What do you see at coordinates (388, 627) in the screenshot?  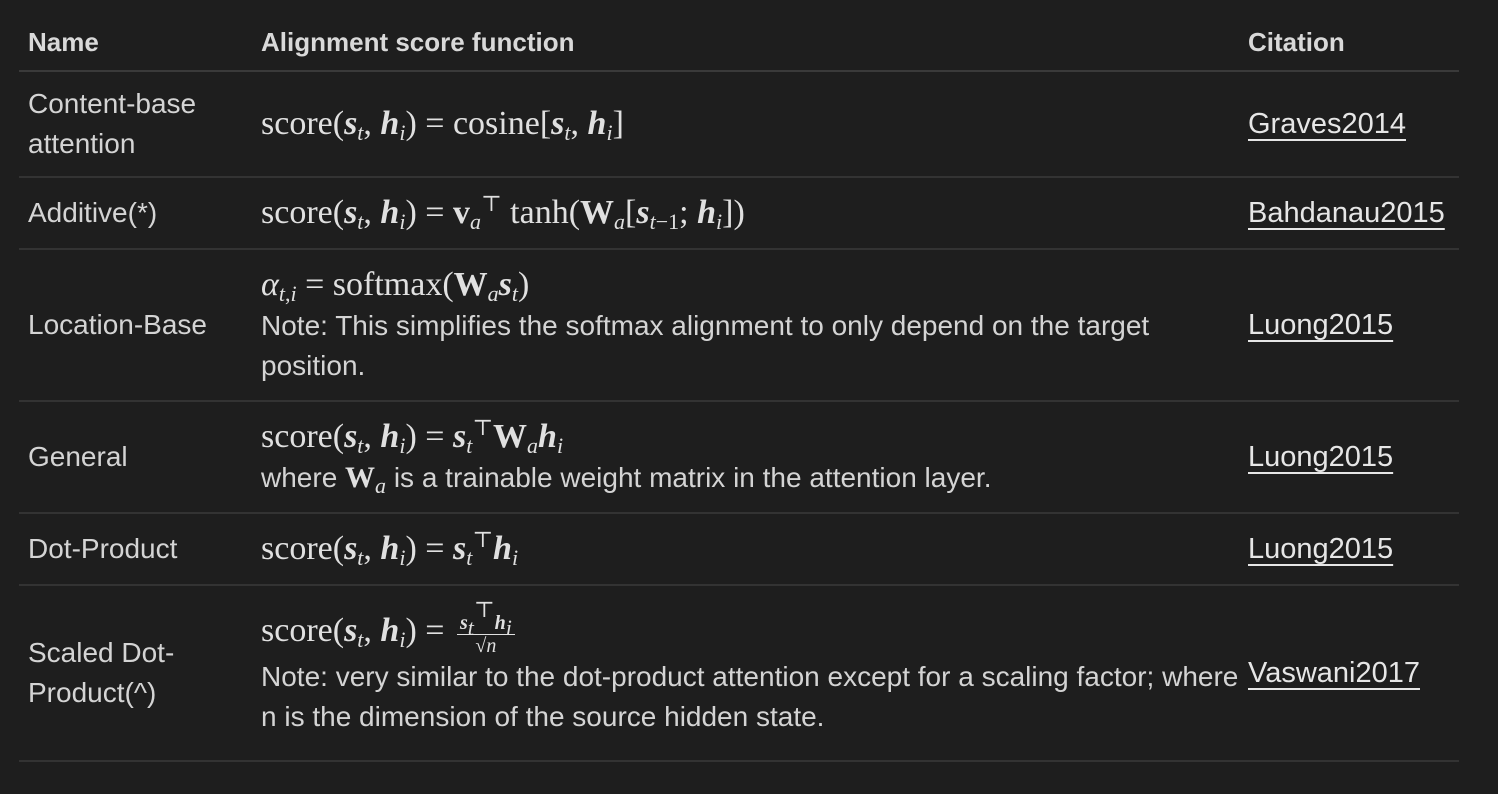 I see `formula: score(st, hi) = st⊤hi √n` at bounding box center [388, 627].